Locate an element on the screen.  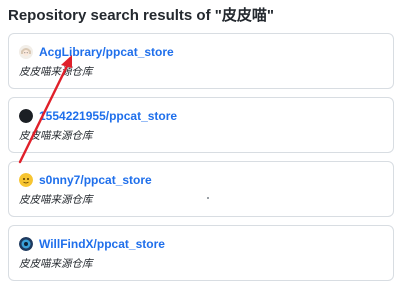
repo-link: 1554221955/ppcat_store is located at coordinates (108, 116).